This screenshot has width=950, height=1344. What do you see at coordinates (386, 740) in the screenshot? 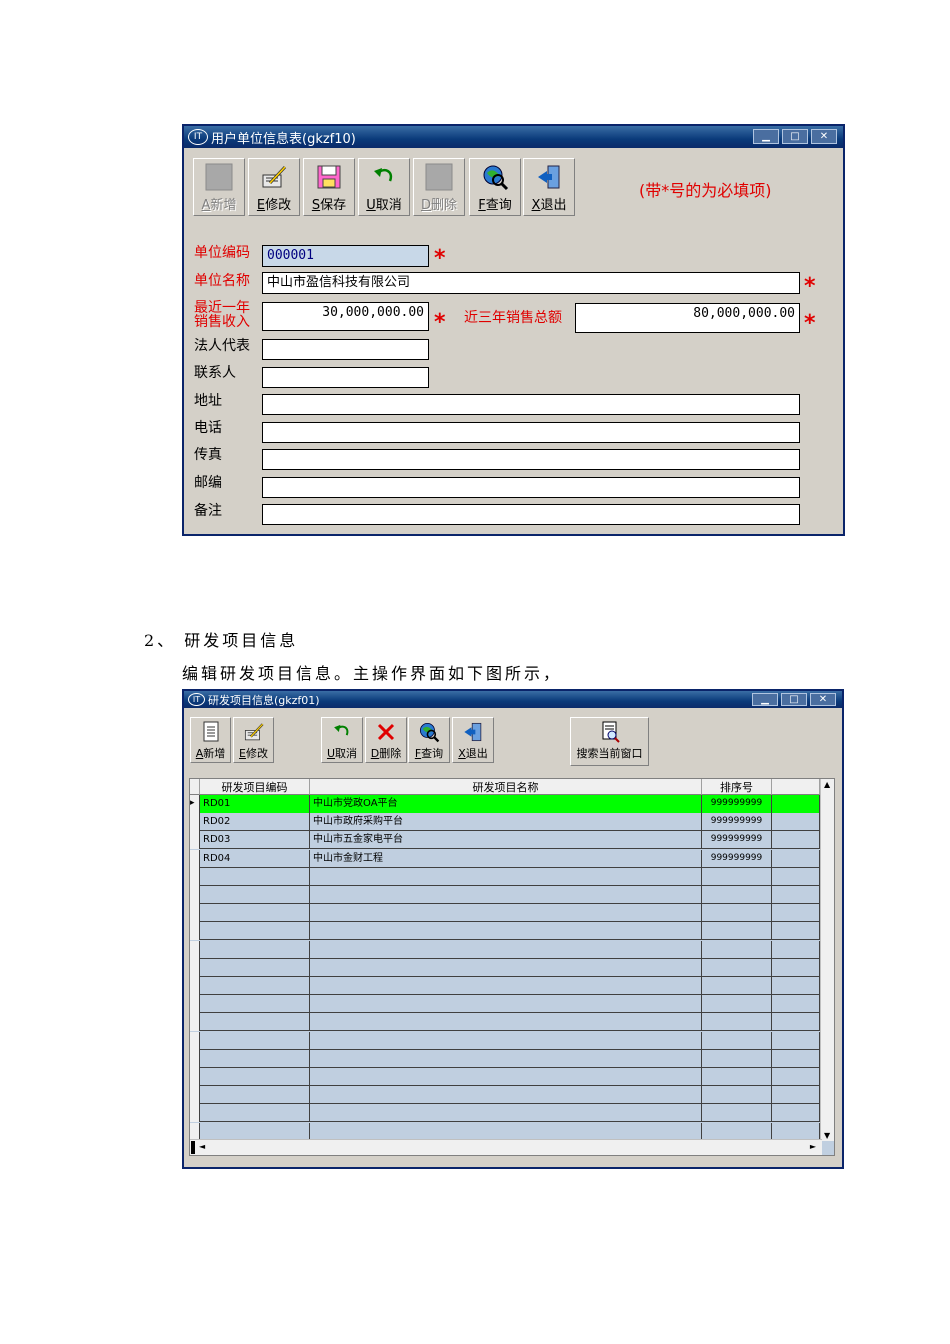
I see `toolbar-d-button: D删除` at bounding box center [386, 740].